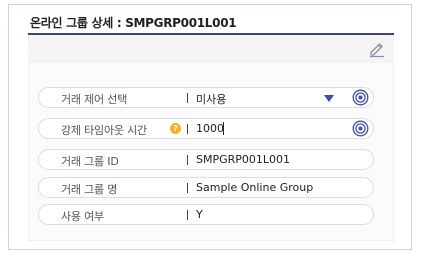 This screenshot has height=260, width=421. Describe the element at coordinates (255, 187) in the screenshot. I see `group-name-value: Sample Online Group` at that location.